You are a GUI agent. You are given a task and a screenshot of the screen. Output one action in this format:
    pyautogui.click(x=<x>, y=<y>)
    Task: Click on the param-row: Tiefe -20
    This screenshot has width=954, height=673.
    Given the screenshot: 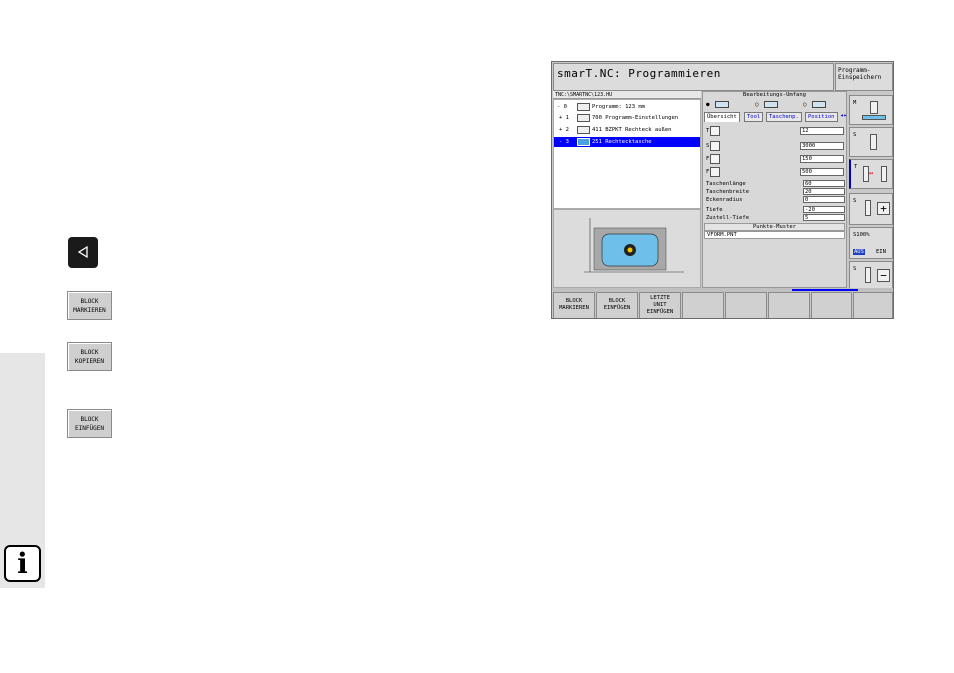 What is the action you would take?
    pyautogui.click(x=774, y=210)
    